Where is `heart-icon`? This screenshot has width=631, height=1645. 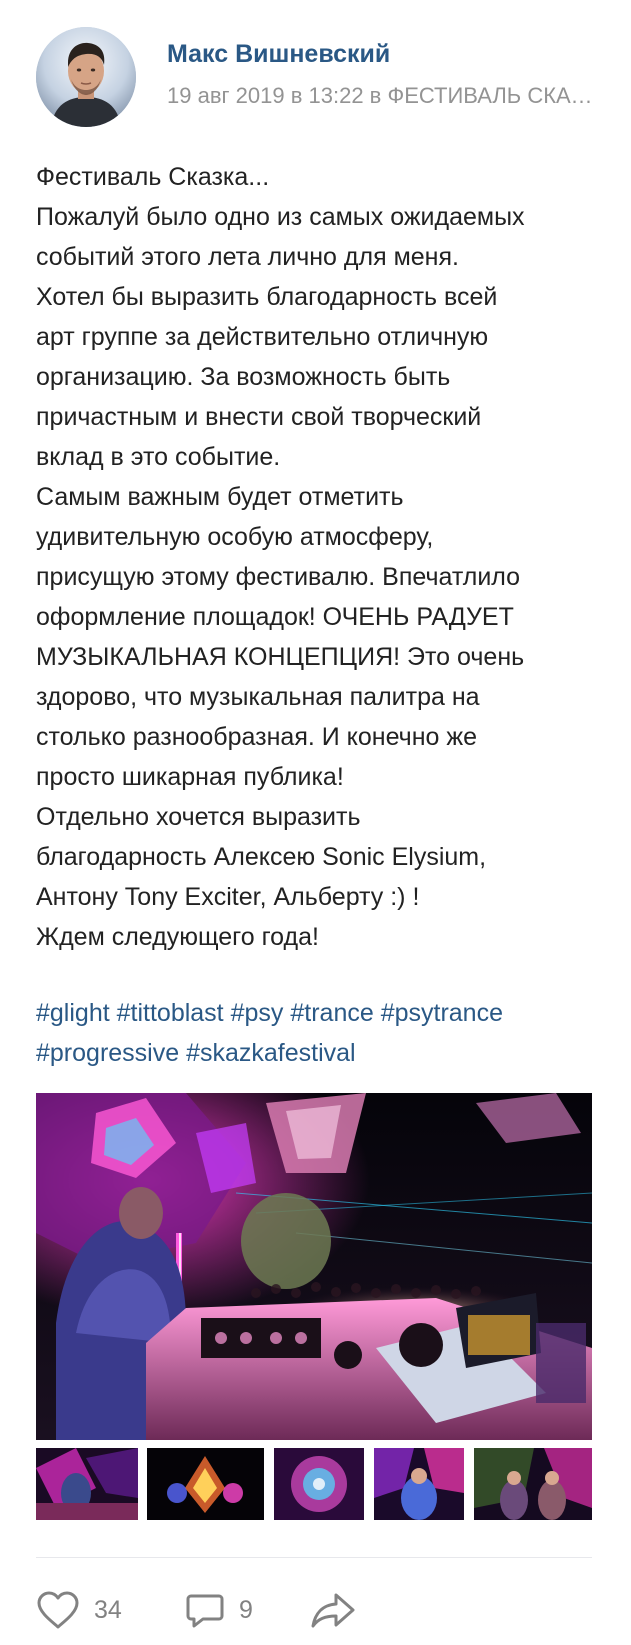
heart-icon is located at coordinates (58, 1610).